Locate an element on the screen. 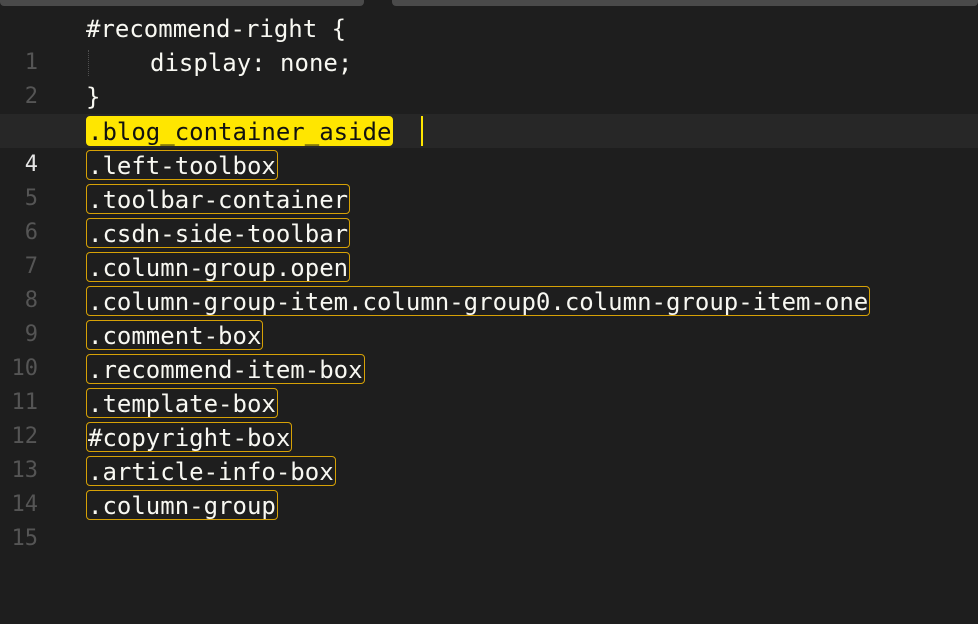  code-text: .left-toolbox is located at coordinates (182, 165).